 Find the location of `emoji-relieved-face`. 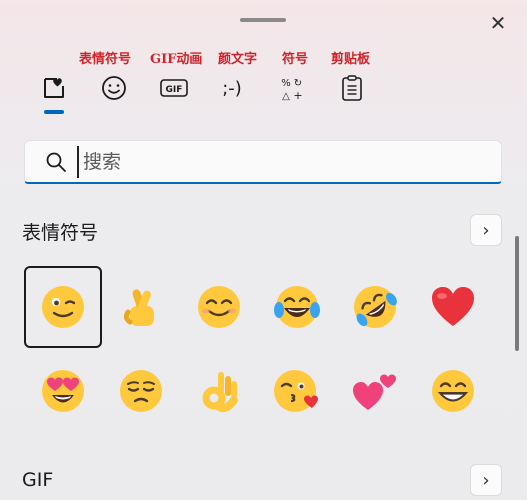

emoji-relieved-face is located at coordinates (141, 391).